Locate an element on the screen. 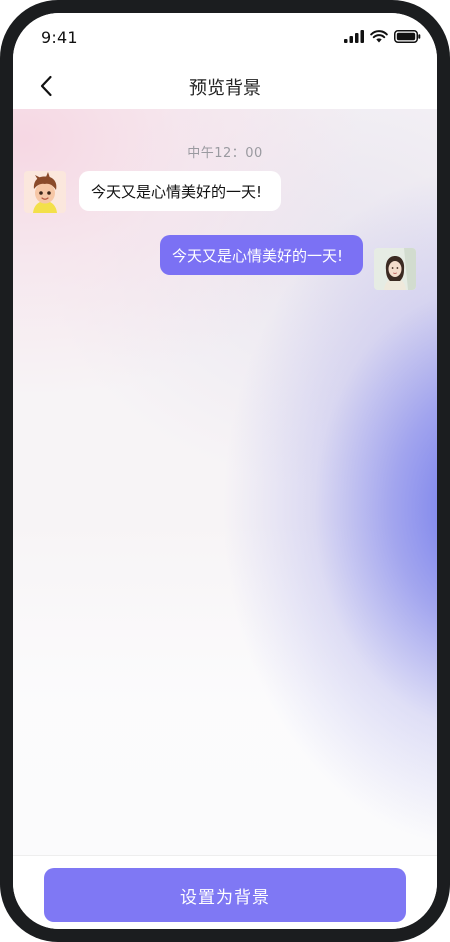  nav-bar: 预览背景 is located at coordinates (225, 86).